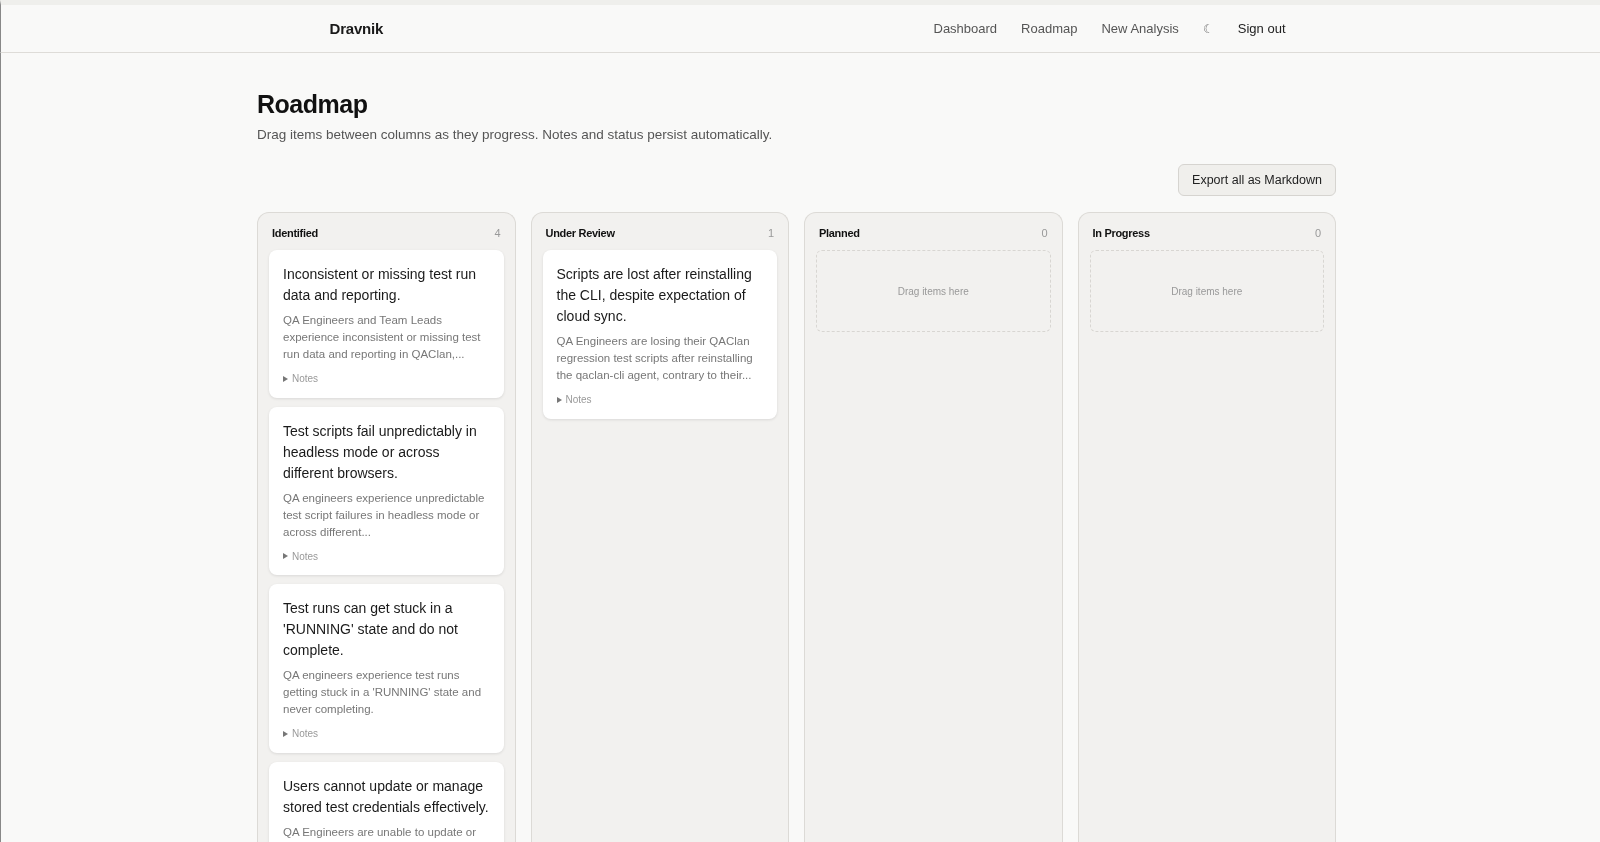 This screenshot has width=1600, height=842. What do you see at coordinates (1049, 28) in the screenshot?
I see `nav-link: Roadmap` at bounding box center [1049, 28].